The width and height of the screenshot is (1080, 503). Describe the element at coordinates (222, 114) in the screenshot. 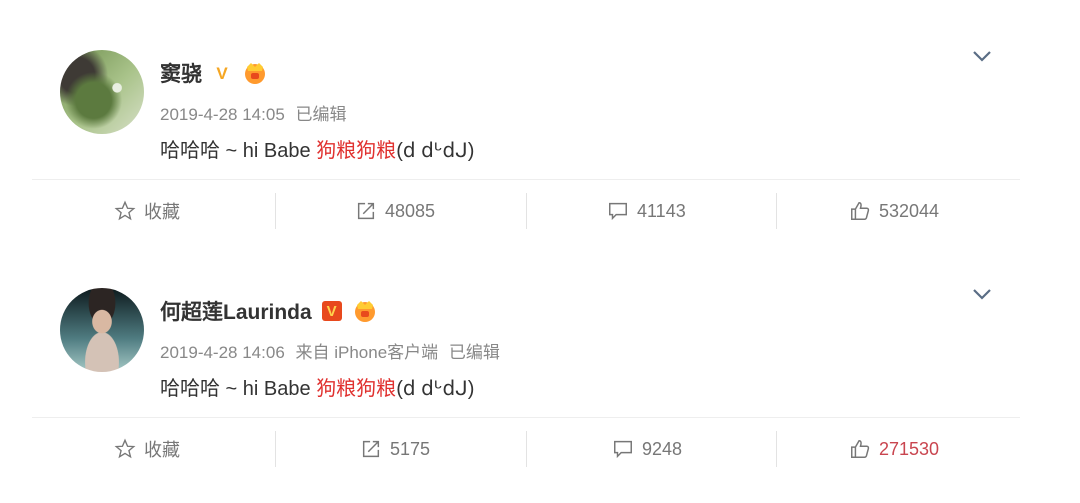

I see `post-timestamp: 2019-4-28 14:05` at that location.